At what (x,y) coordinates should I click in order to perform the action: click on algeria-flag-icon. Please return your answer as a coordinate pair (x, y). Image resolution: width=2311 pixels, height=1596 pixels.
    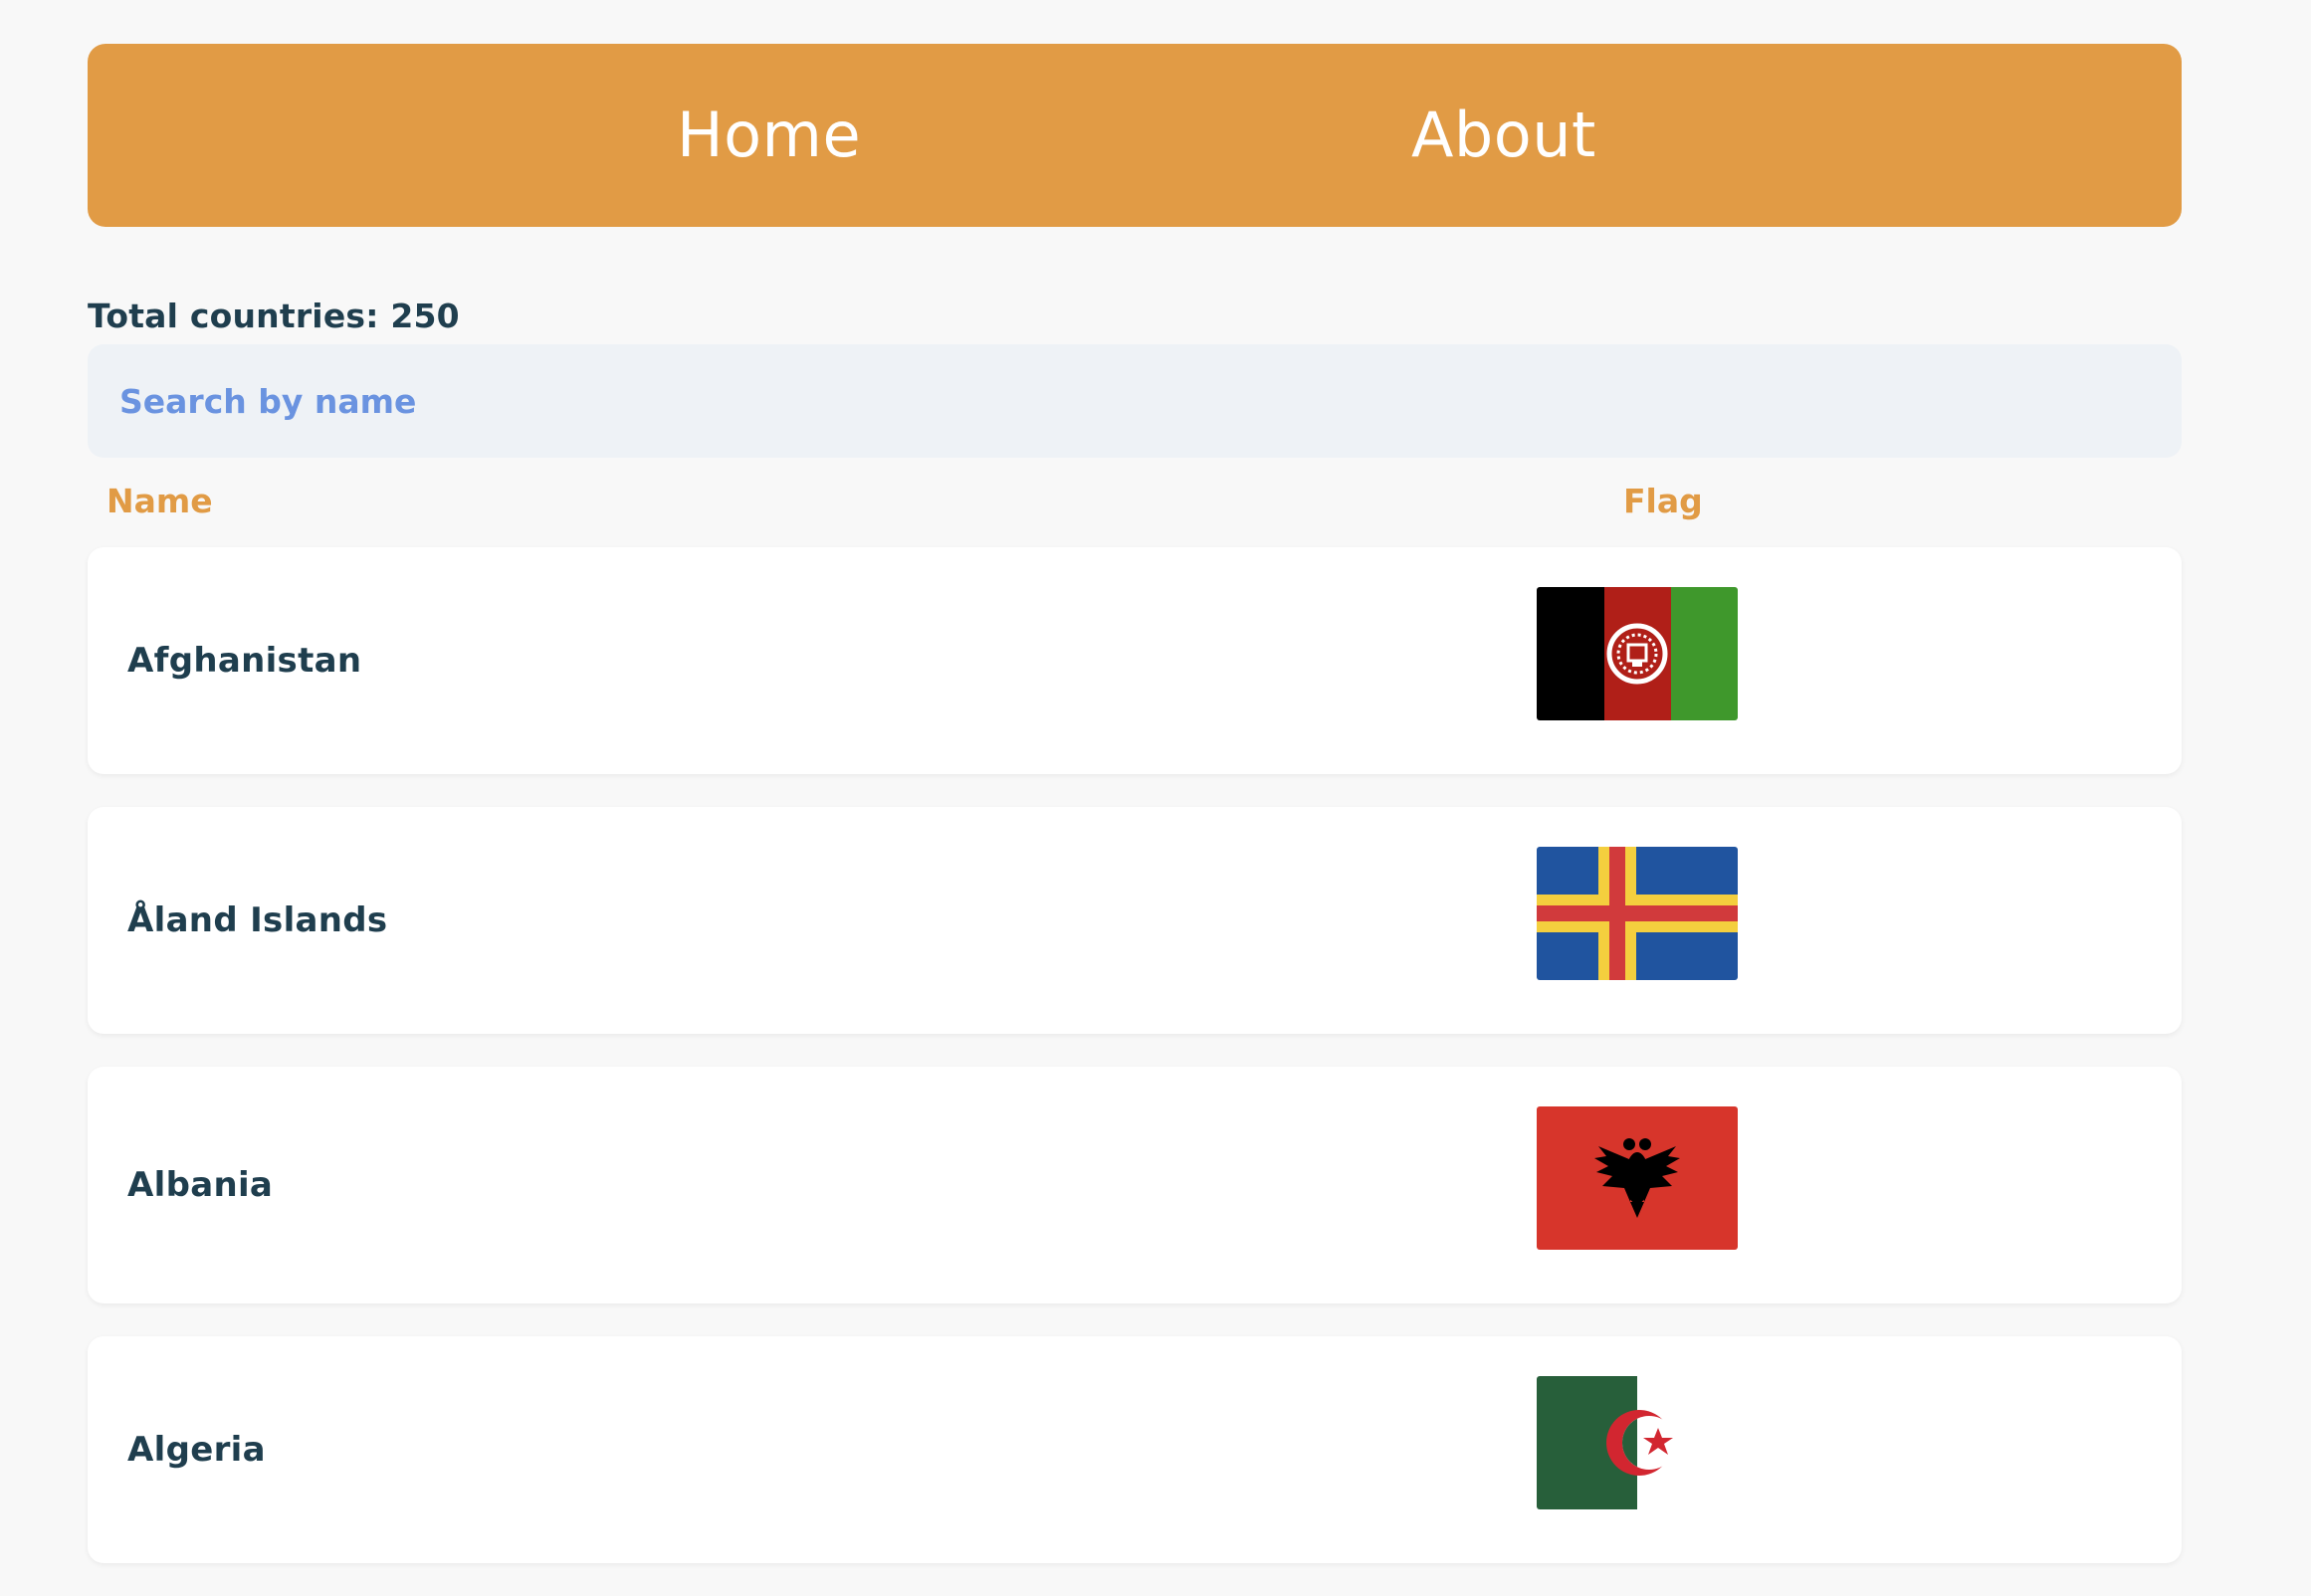
    Looking at the image, I should click on (1637, 1442).